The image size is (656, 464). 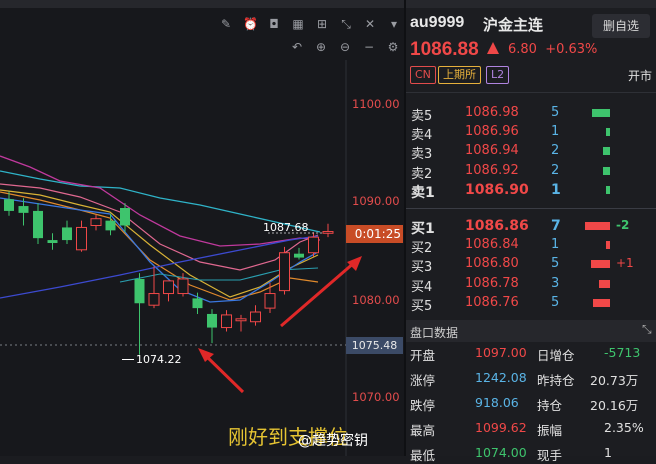 I want to click on axis-label-1080: 1080.00, so click(x=376, y=300).